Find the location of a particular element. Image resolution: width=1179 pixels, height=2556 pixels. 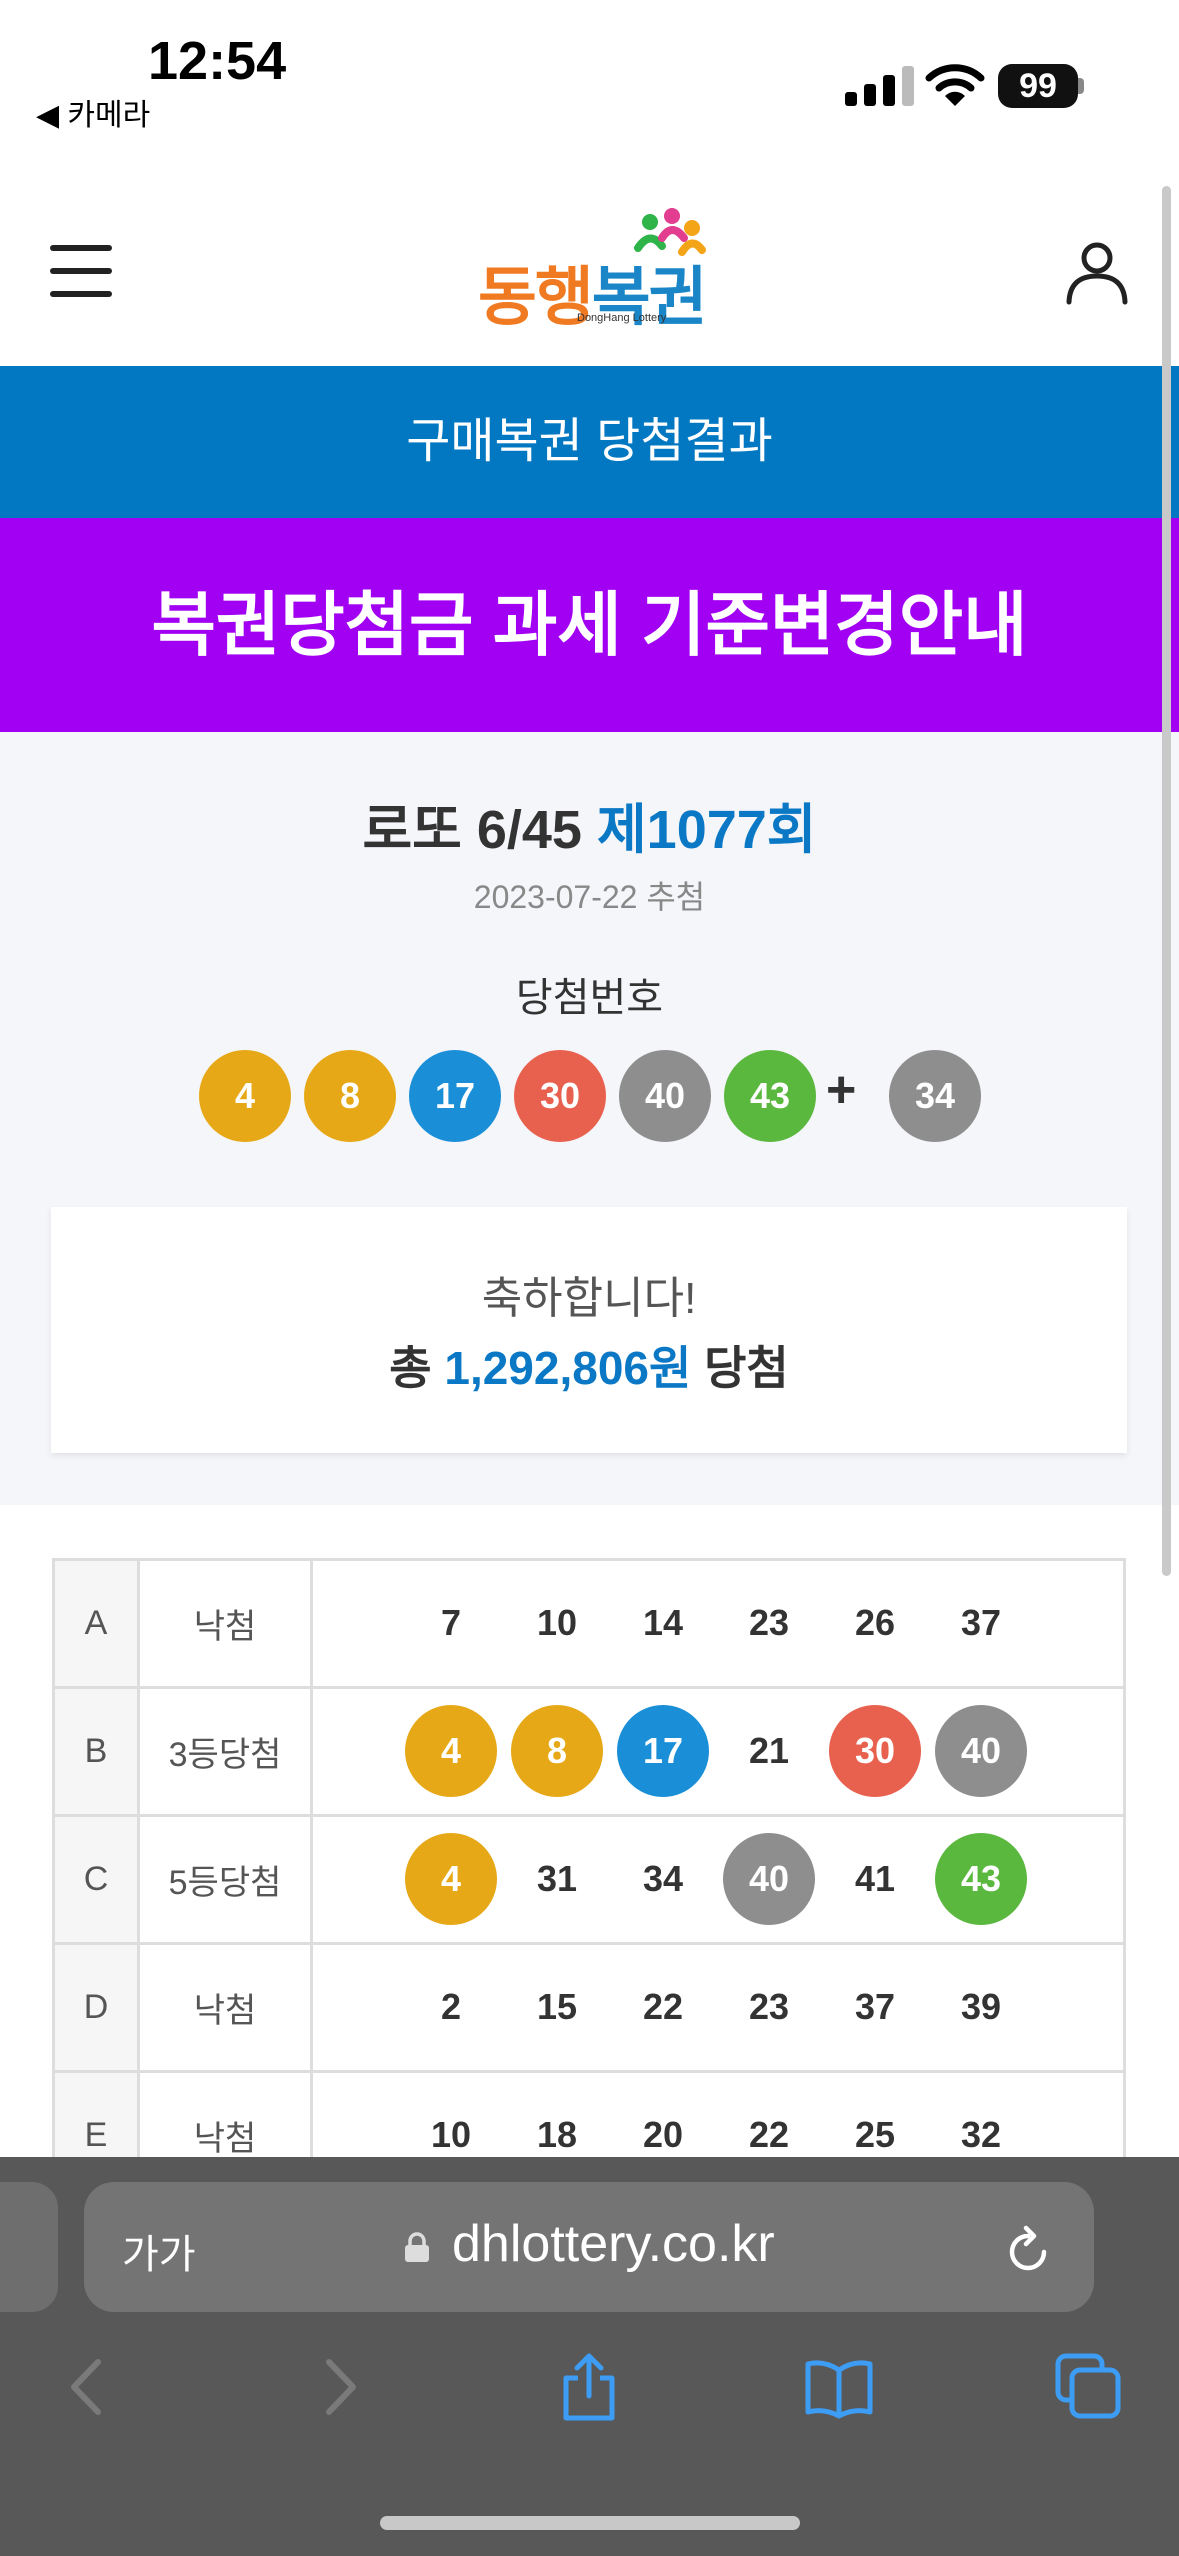

game-name: 로또 6/45 is located at coordinates (472, 830).